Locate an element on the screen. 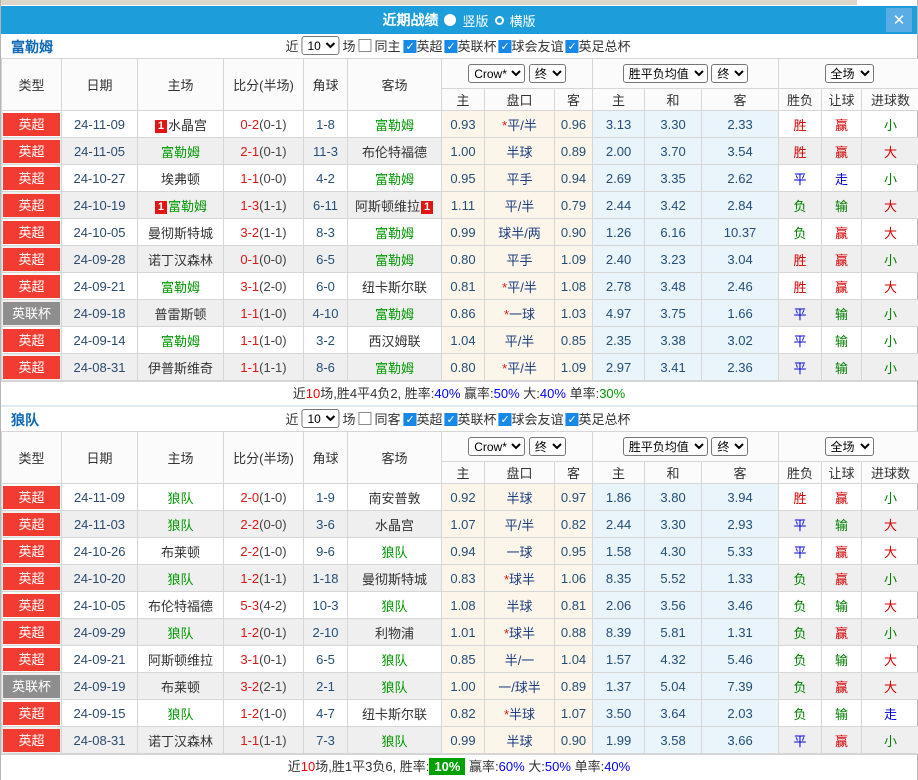  home-odds: 1.04 is located at coordinates (463, 340).